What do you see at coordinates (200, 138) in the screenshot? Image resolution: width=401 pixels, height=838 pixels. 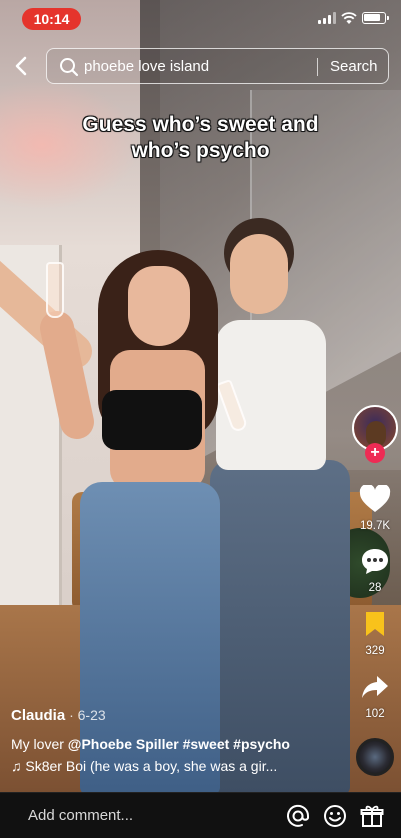 I see `video-text-overlay: Guess who’s sweet and who’s psycho` at bounding box center [200, 138].